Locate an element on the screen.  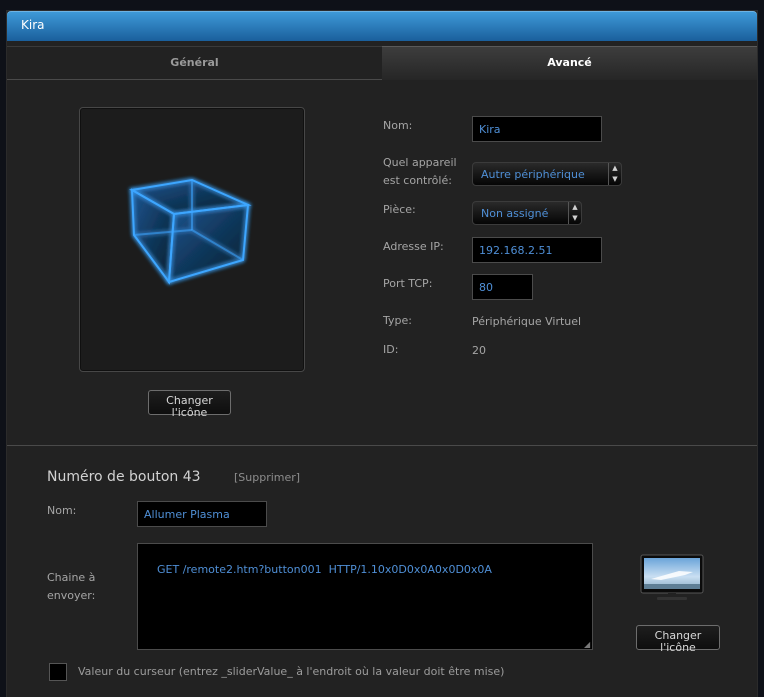
window-title: Kira is located at coordinates (33, 25).